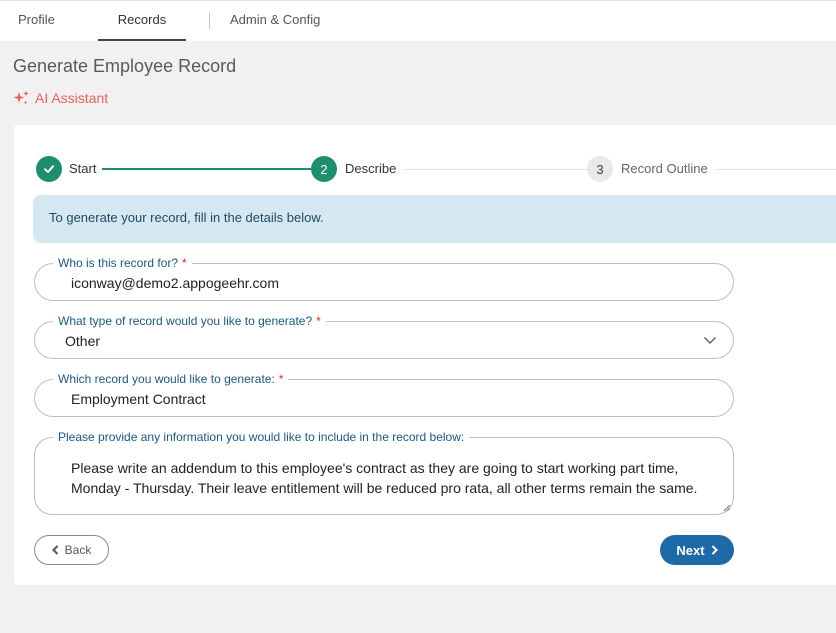 This screenshot has height=633, width=836. What do you see at coordinates (418, 20) in the screenshot?
I see `top-navigation: Profile Records Admin & Config` at bounding box center [418, 20].